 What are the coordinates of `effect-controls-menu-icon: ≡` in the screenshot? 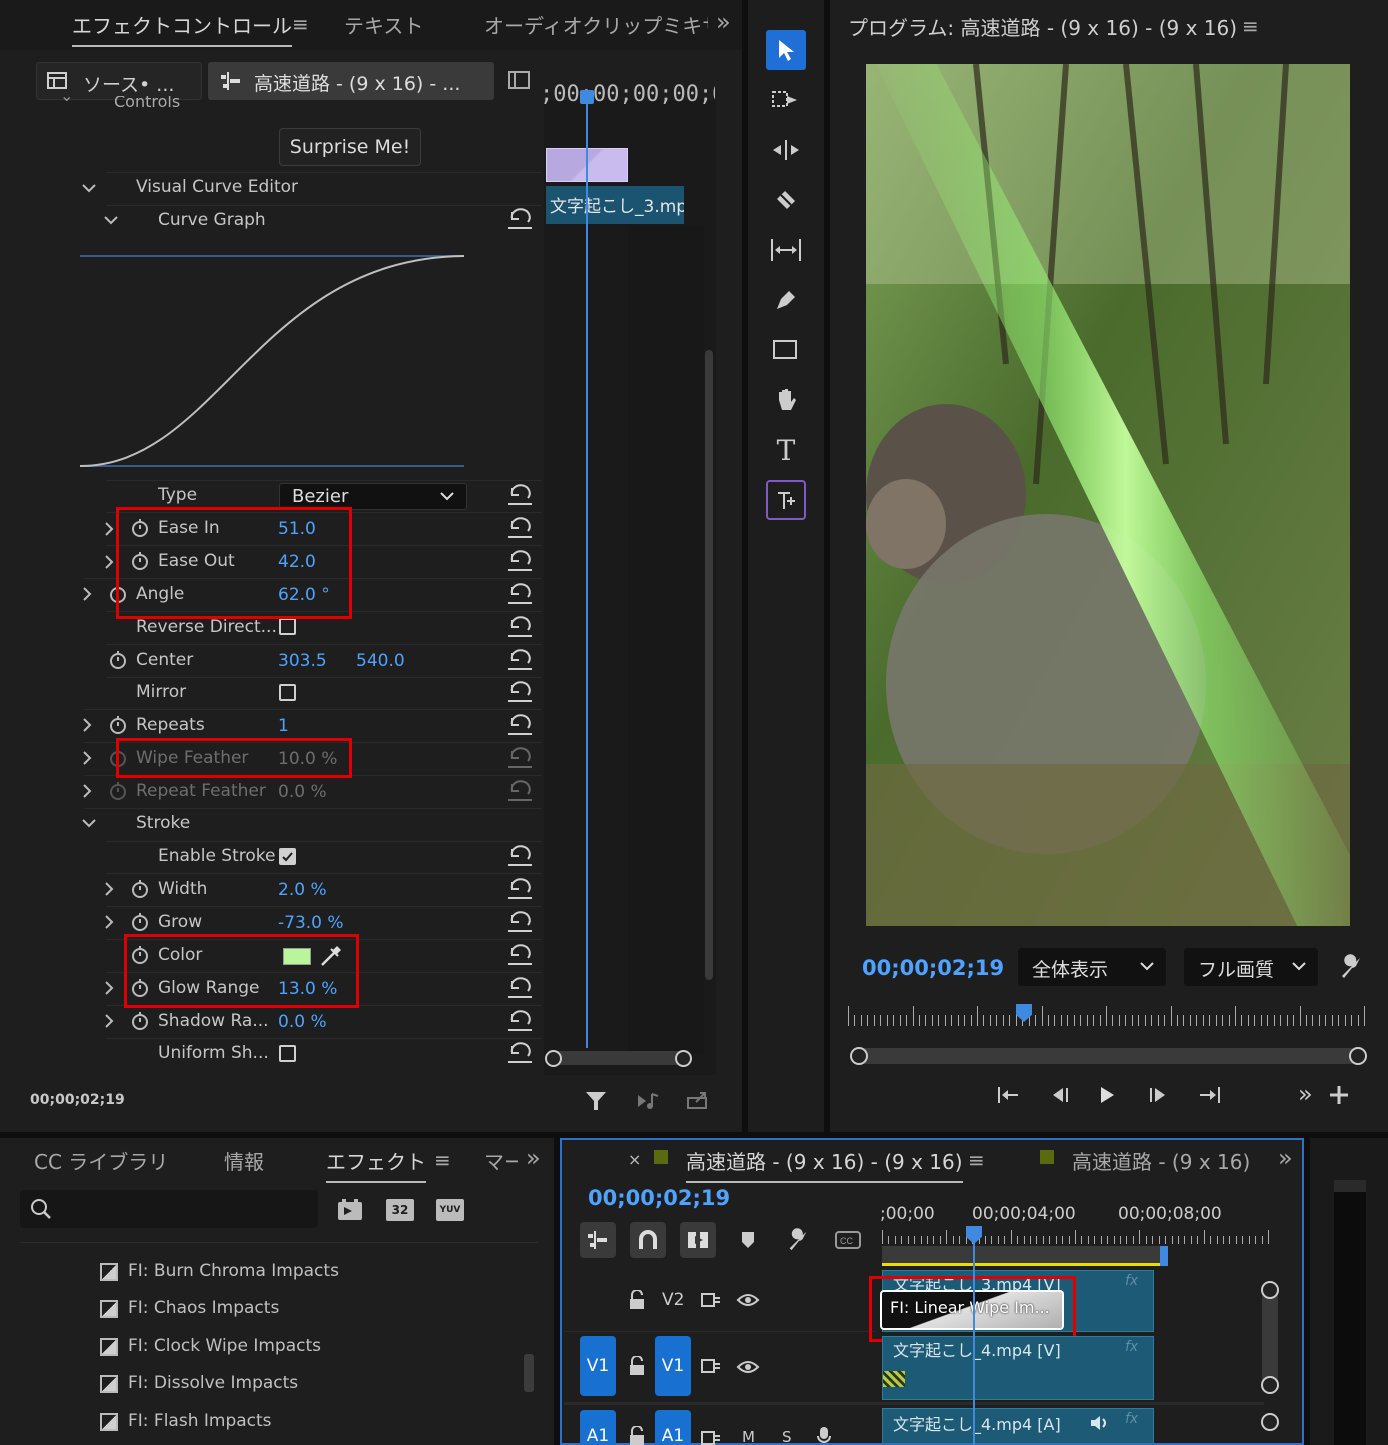 It's located at (300, 24).